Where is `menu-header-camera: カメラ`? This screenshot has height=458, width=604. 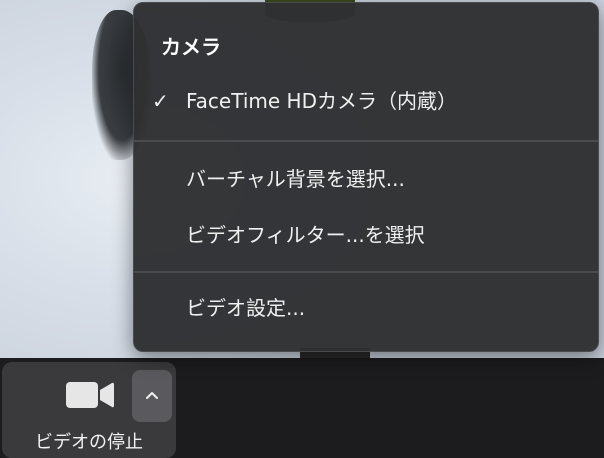 menu-header-camera: カメラ is located at coordinates (191, 47).